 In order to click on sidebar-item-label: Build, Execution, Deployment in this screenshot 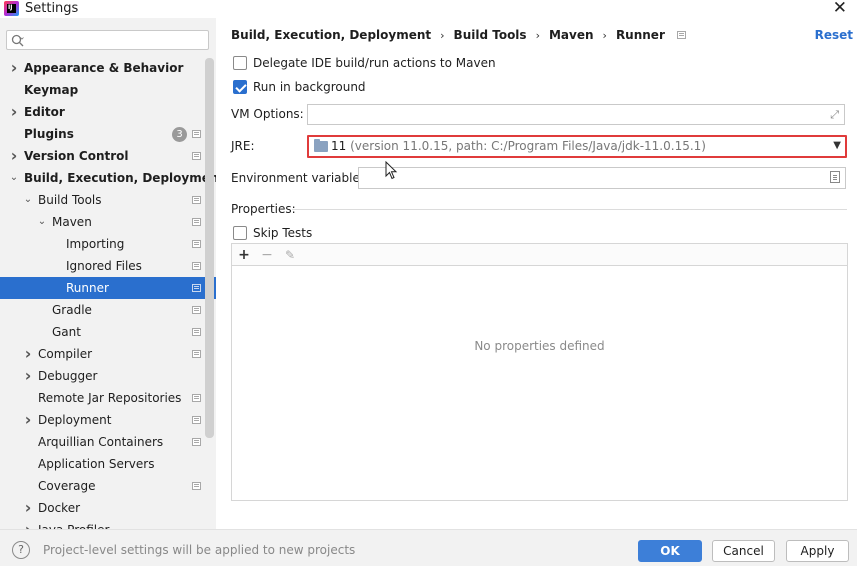, I will do `click(120, 178)`.